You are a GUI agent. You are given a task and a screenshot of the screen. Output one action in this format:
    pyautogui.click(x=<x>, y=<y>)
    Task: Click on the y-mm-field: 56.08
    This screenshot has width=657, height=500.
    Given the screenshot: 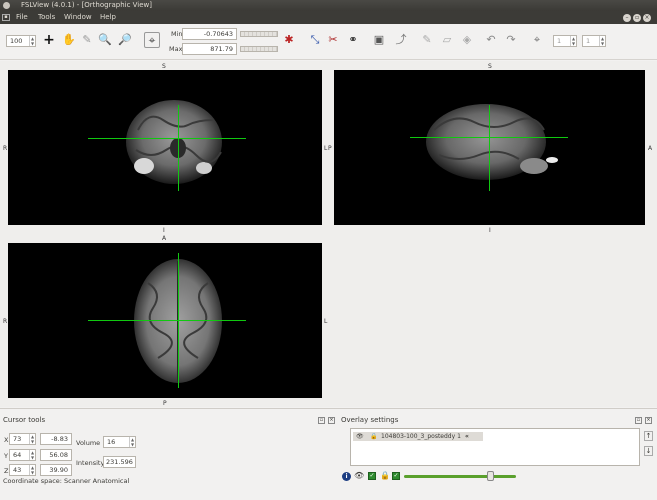 What is the action you would take?
    pyautogui.click(x=56, y=455)
    